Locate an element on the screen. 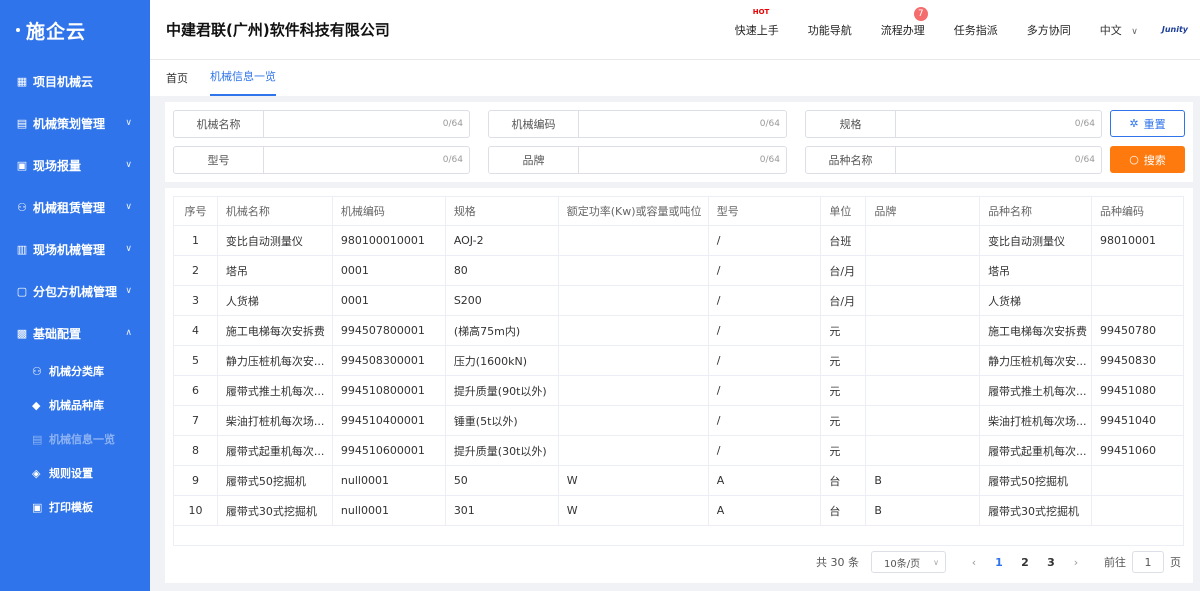 The image size is (1200, 591). sidebar-item-0: ▦ 项目机械云 is located at coordinates (75, 81).